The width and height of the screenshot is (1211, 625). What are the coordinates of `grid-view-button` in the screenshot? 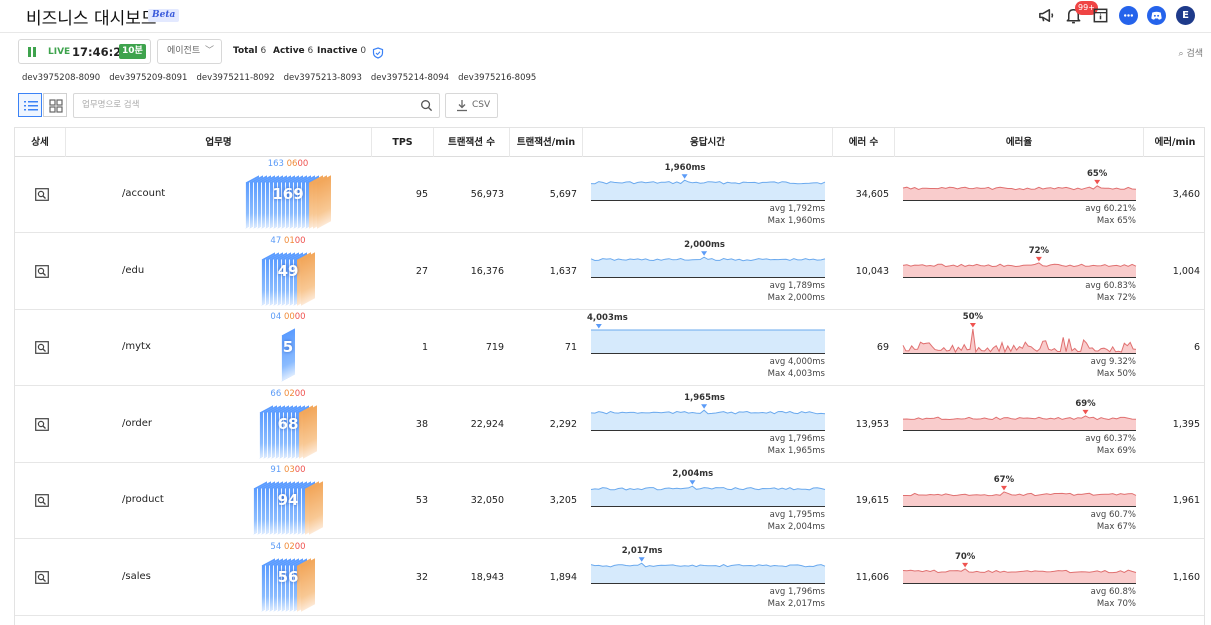 It's located at (55, 105).